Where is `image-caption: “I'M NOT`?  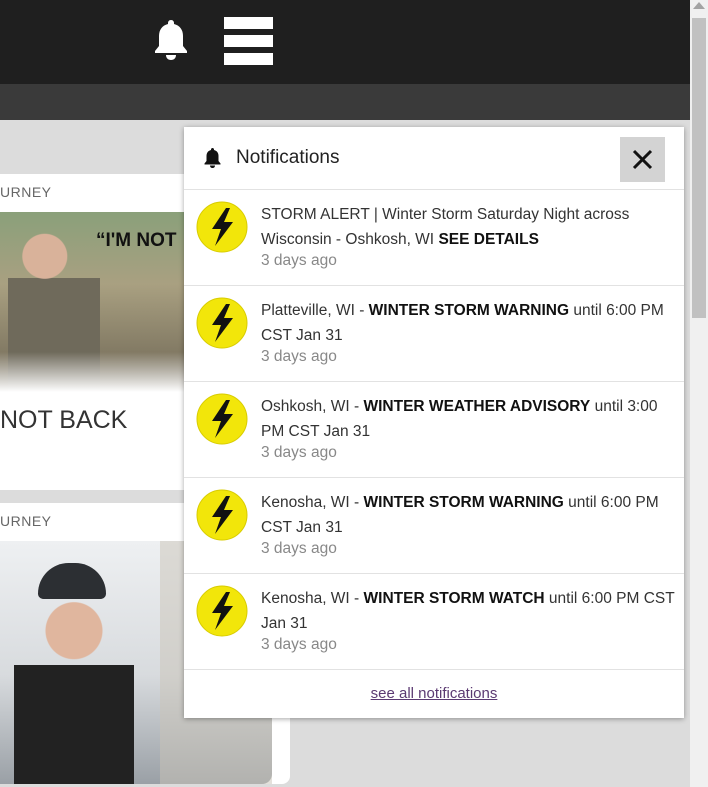
image-caption: “I'M NOT is located at coordinates (136, 240).